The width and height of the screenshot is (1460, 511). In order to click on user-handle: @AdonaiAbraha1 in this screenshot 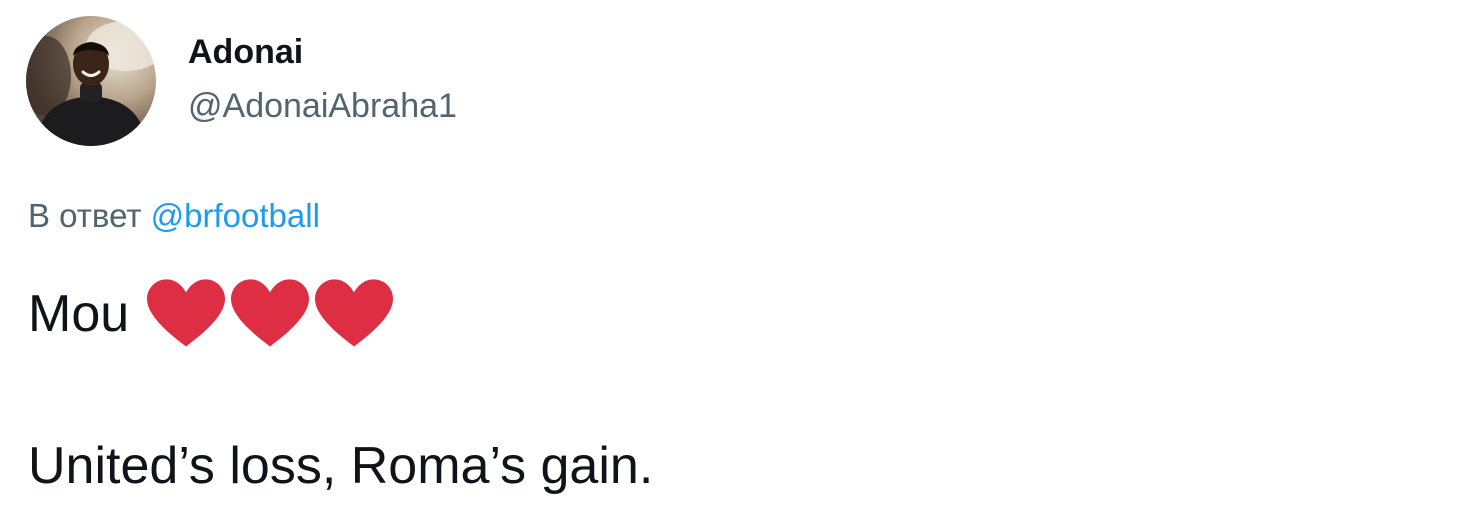, I will do `click(322, 106)`.